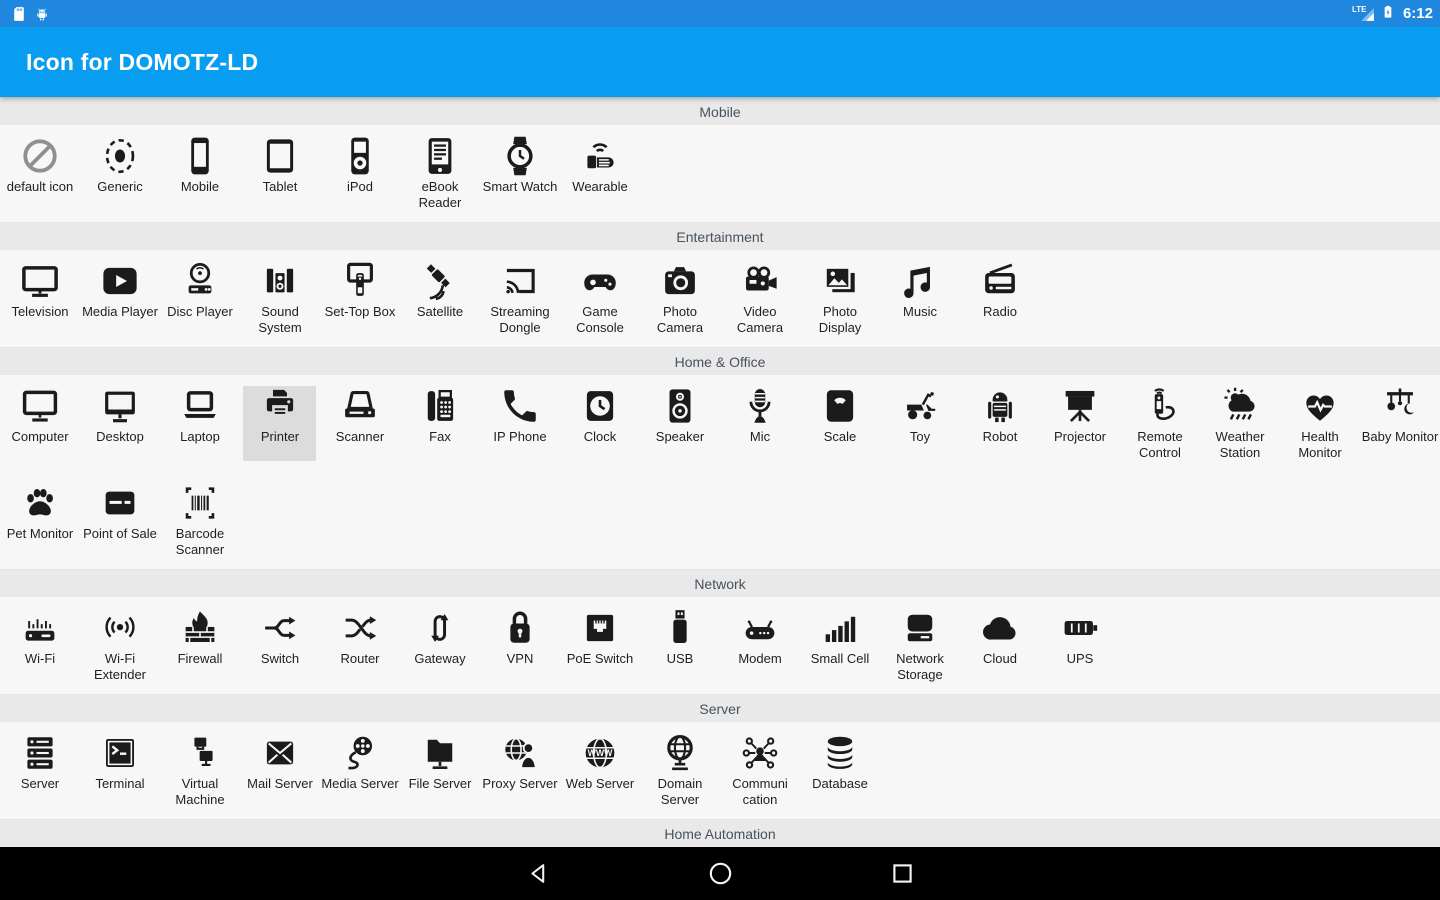 Image resolution: width=1440 pixels, height=900 pixels. I want to click on icon-option-satellite: Satellite, so click(440, 298).